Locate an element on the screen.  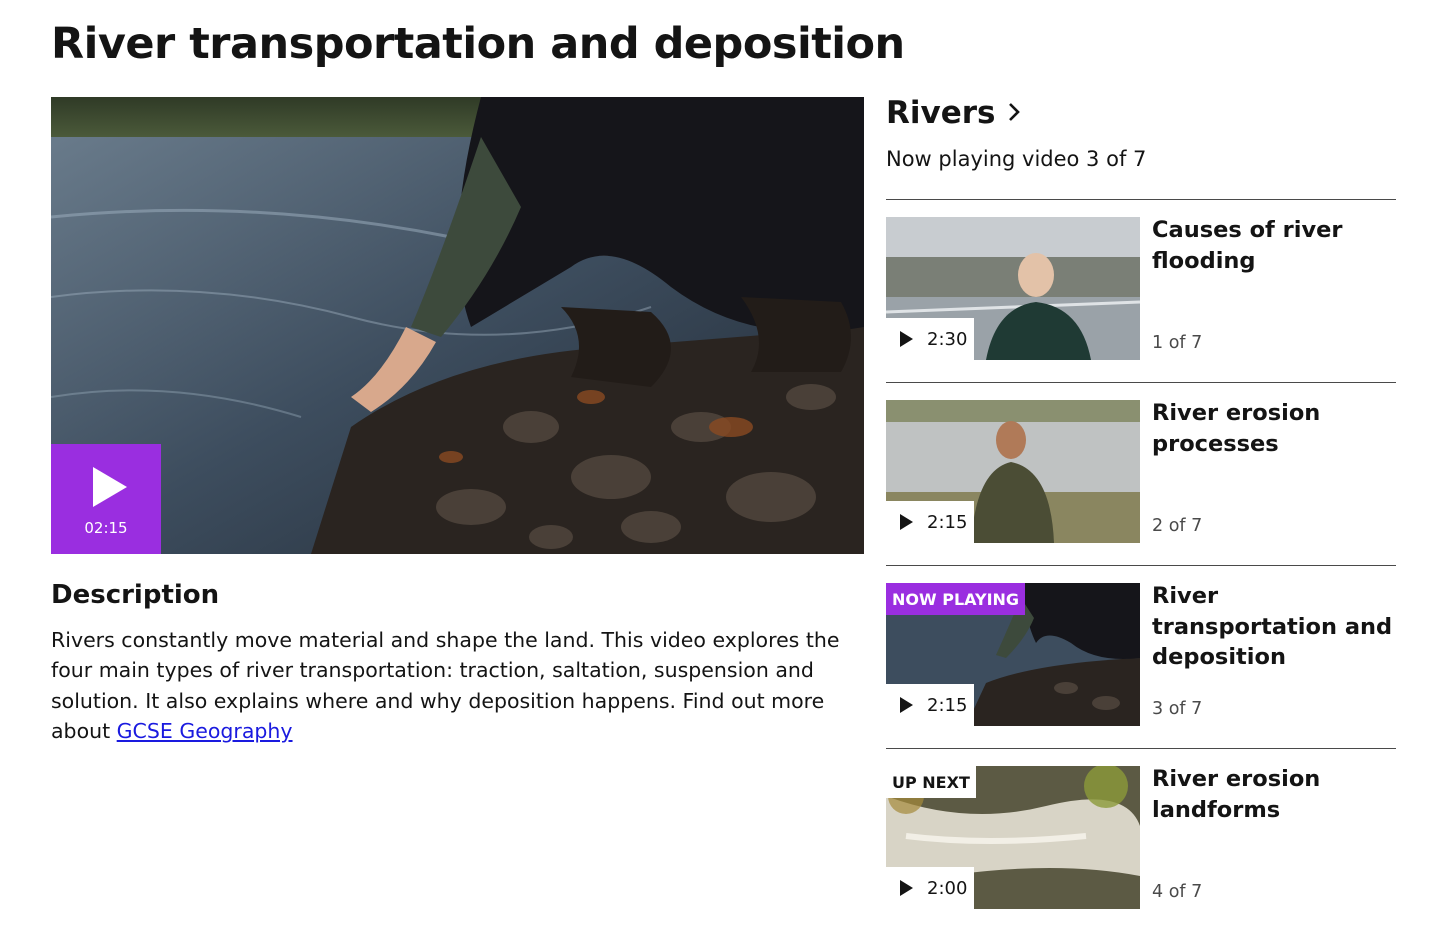
playlist-item-count: 4 of 7 is located at coordinates (1177, 892).